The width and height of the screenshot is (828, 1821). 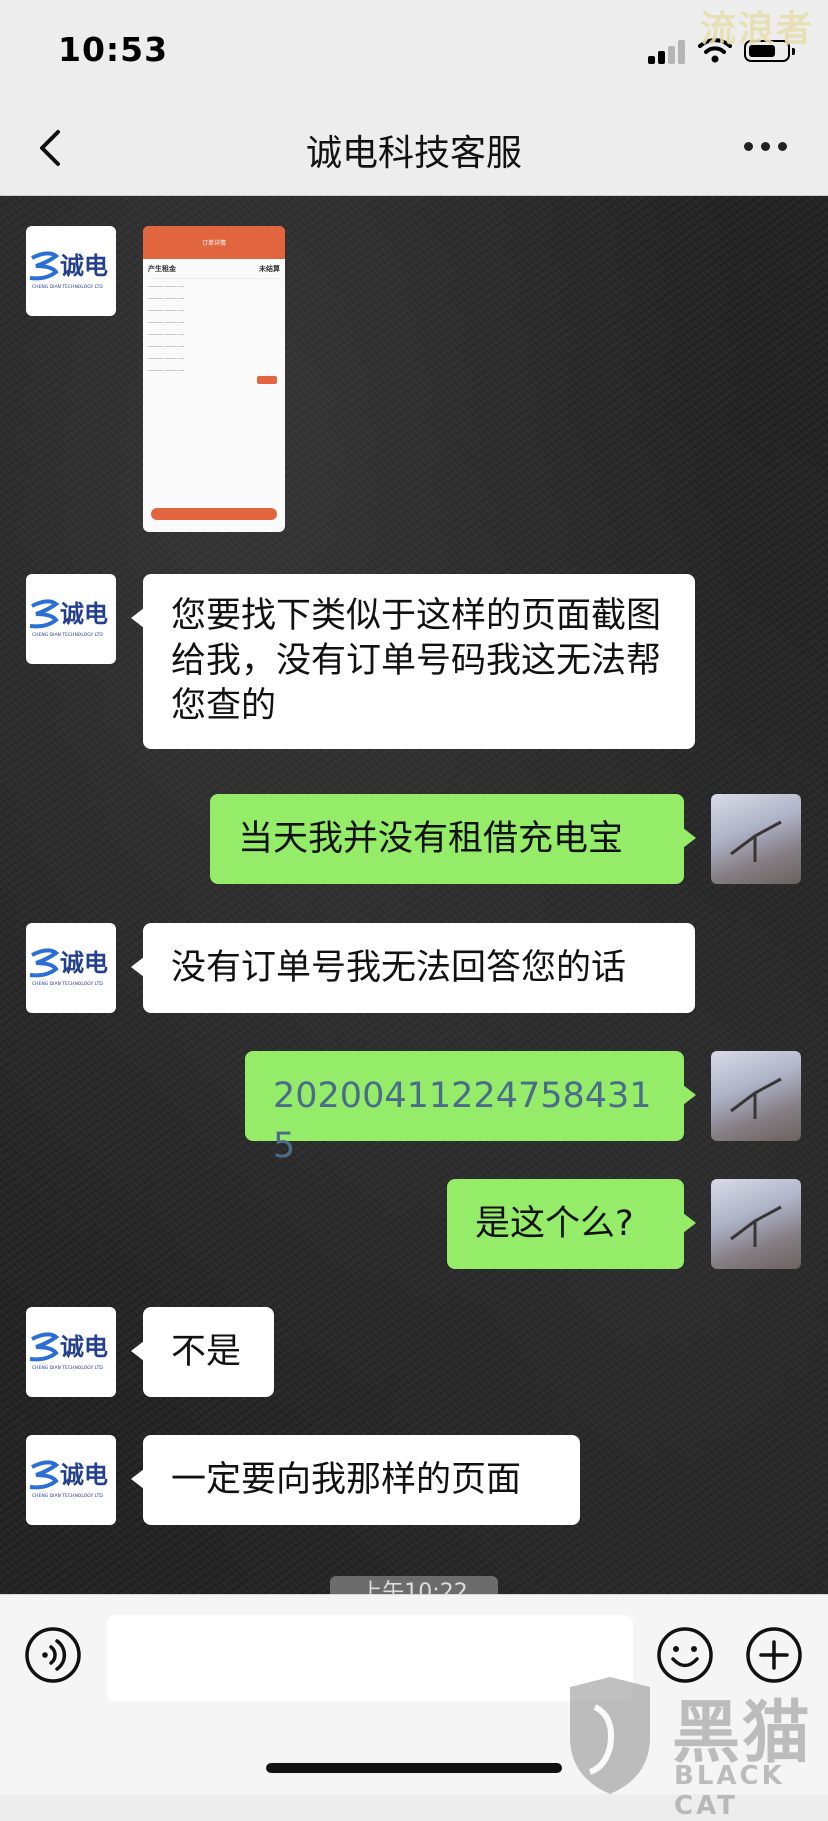 I want to click on home-indicator, so click(x=414, y=1768).